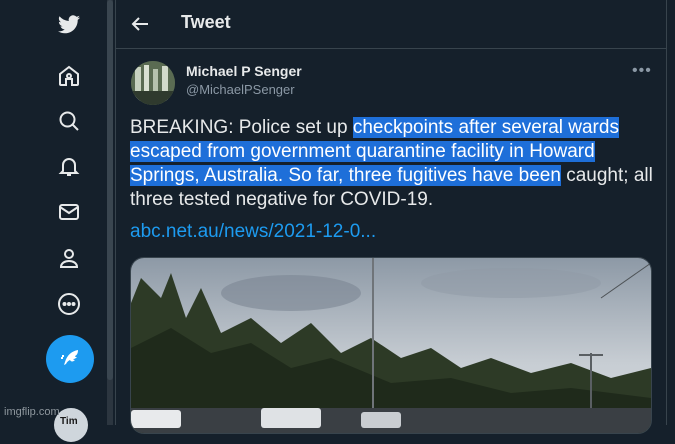  I want to click on scrollbar, so click(110, 212).